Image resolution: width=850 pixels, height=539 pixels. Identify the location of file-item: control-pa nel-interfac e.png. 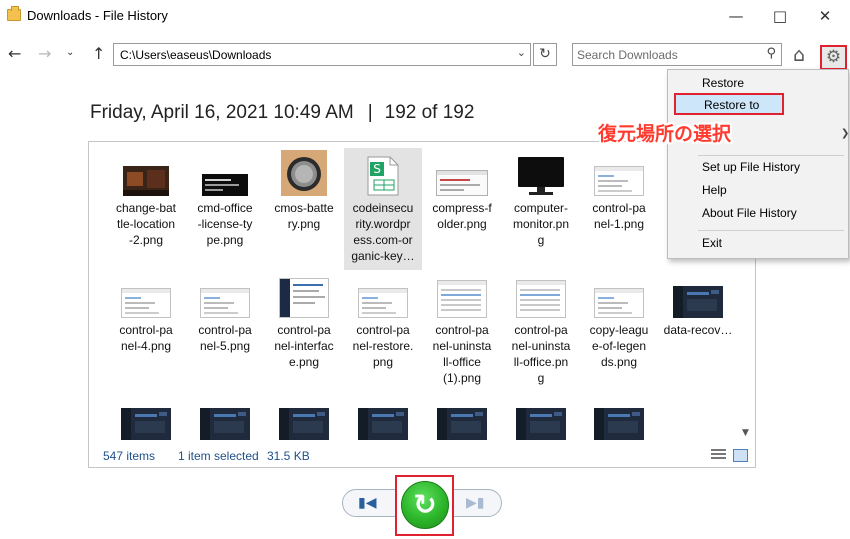
(304, 331).